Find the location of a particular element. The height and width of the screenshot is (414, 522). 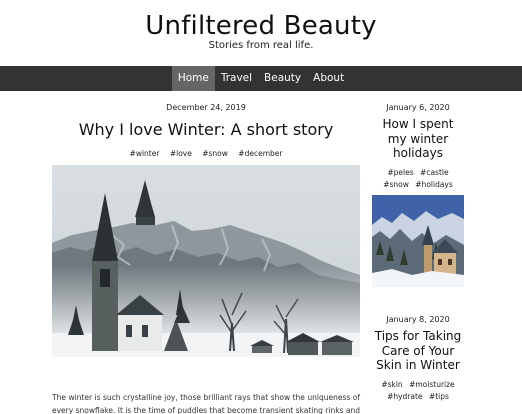

sidebar-post-date: January 8, 2020 is located at coordinates (418, 319).